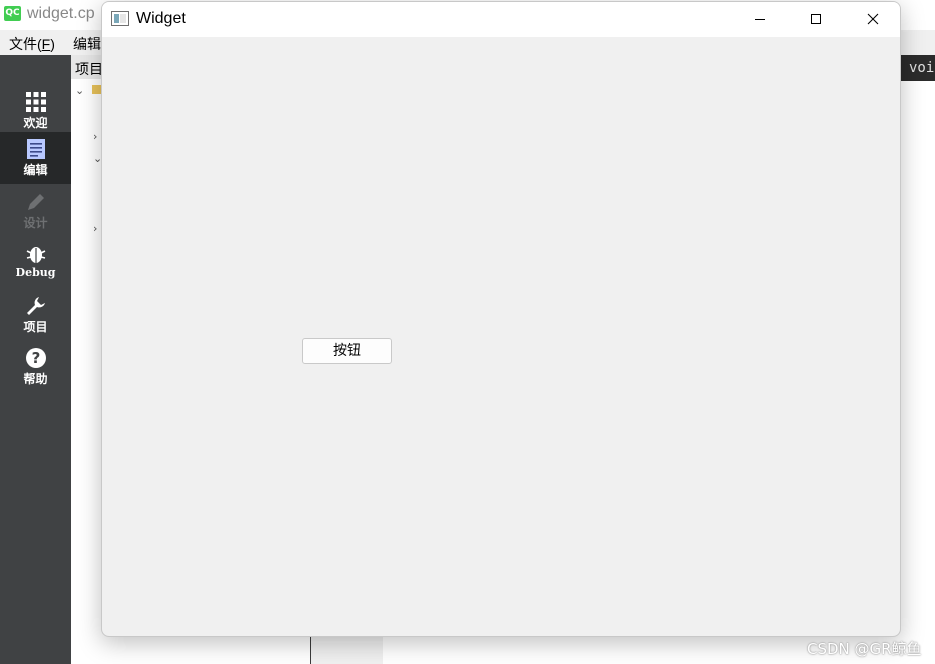 The width and height of the screenshot is (935, 664). I want to click on push-button: 按钮, so click(347, 351).